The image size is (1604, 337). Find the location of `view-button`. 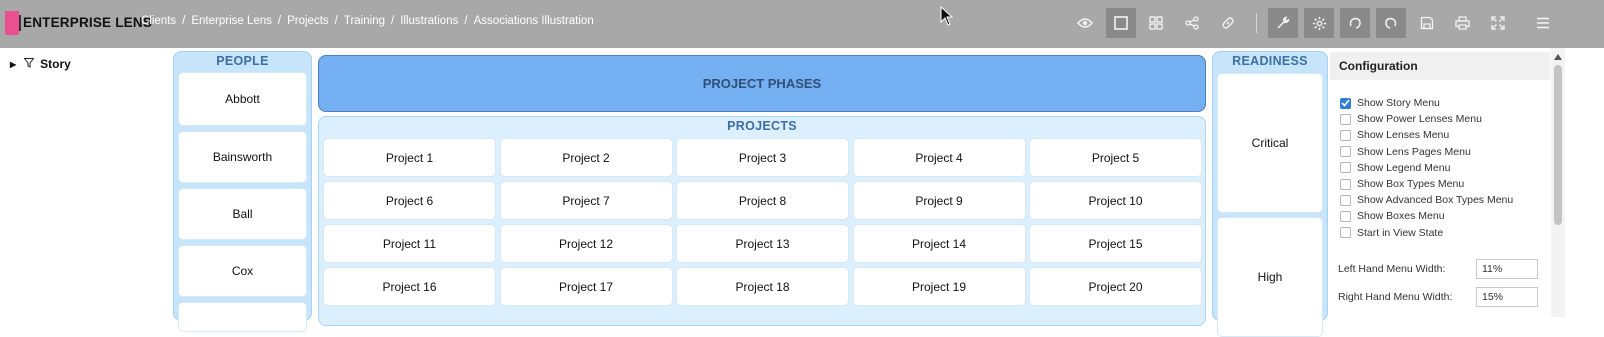

view-button is located at coordinates (1085, 23).